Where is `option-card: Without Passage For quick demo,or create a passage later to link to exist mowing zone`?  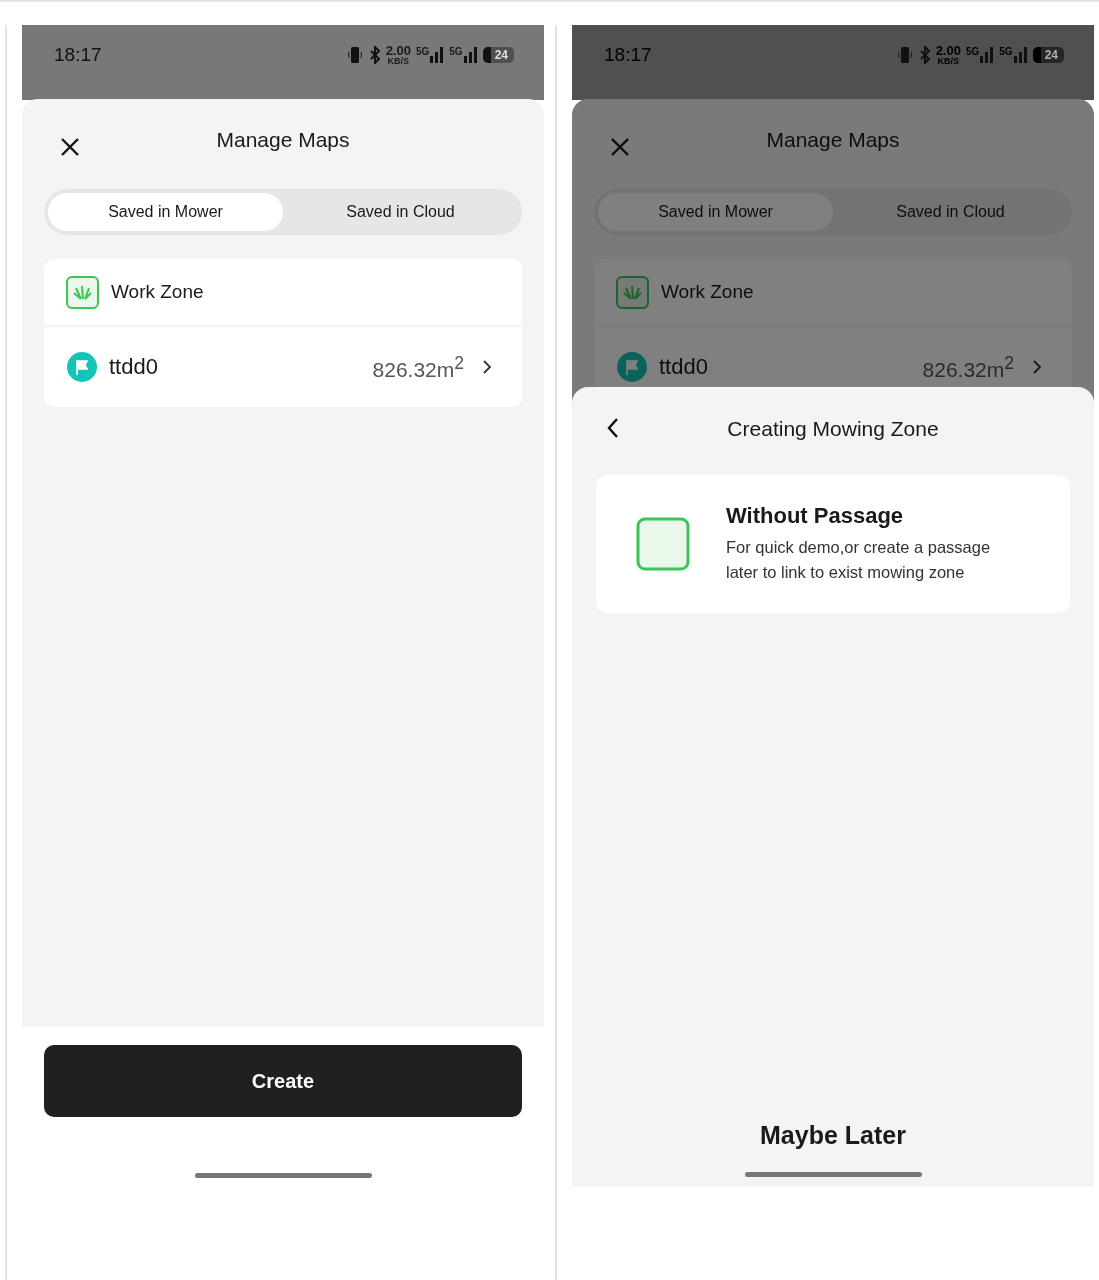 option-card: Without Passage For quick demo,or create a passage later to link to exist mowing zone is located at coordinates (833, 544).